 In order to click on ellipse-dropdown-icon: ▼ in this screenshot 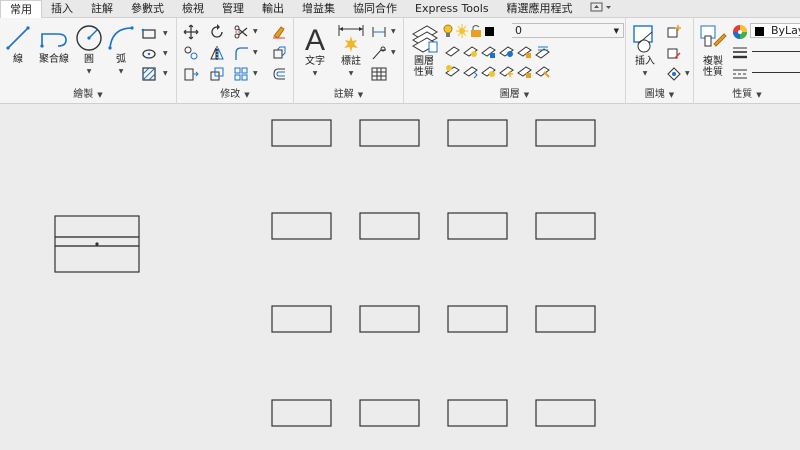, I will do `click(165, 53)`.